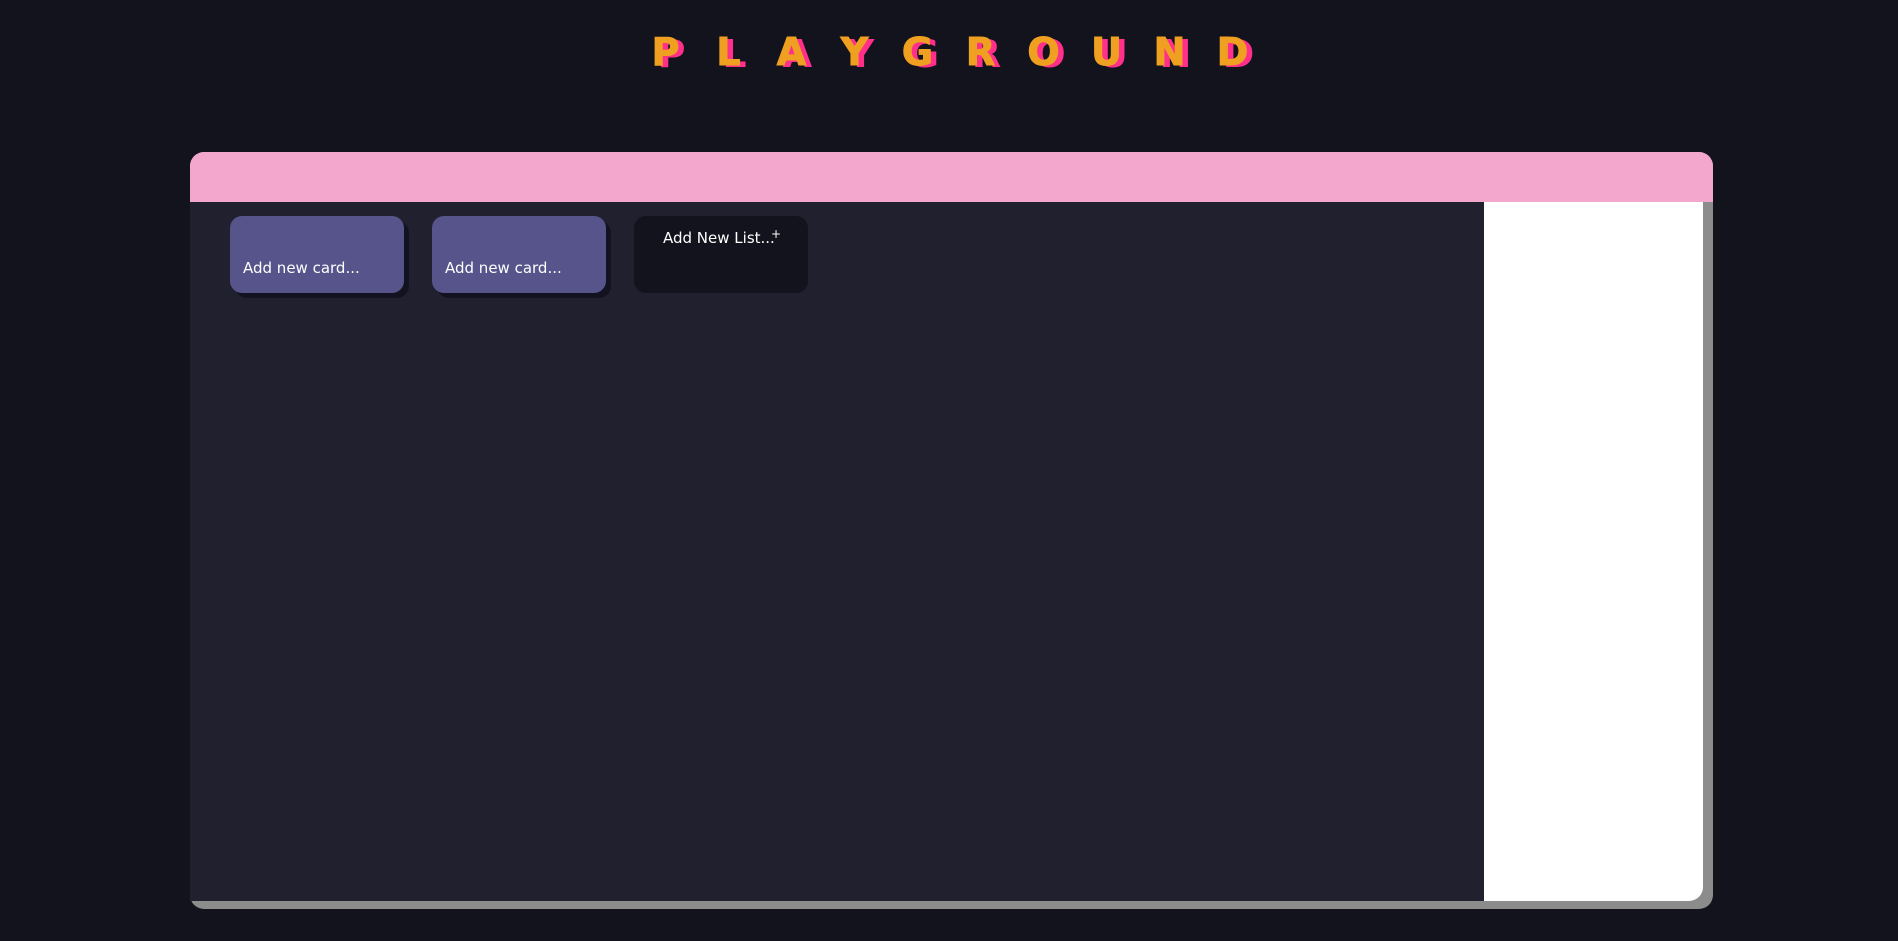  Describe the element at coordinates (1043, 52) in the screenshot. I see `title-letter: O` at that location.